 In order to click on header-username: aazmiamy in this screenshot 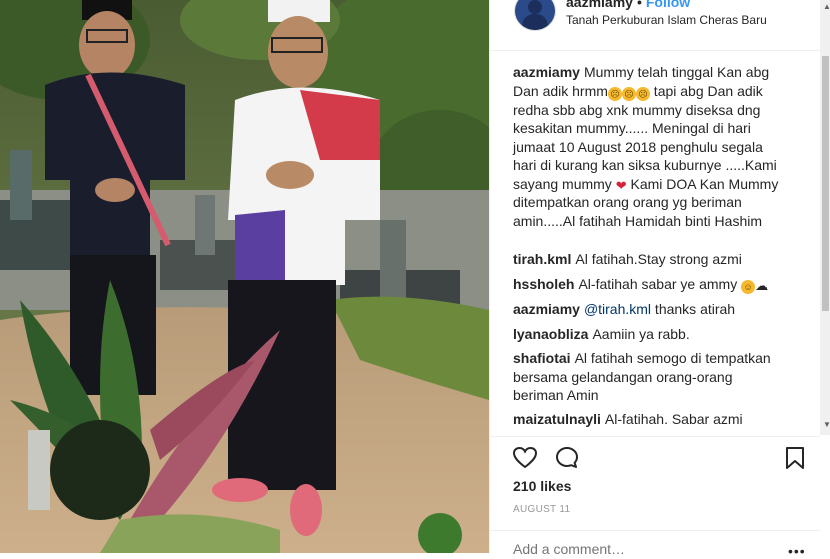, I will do `click(599, 5)`.